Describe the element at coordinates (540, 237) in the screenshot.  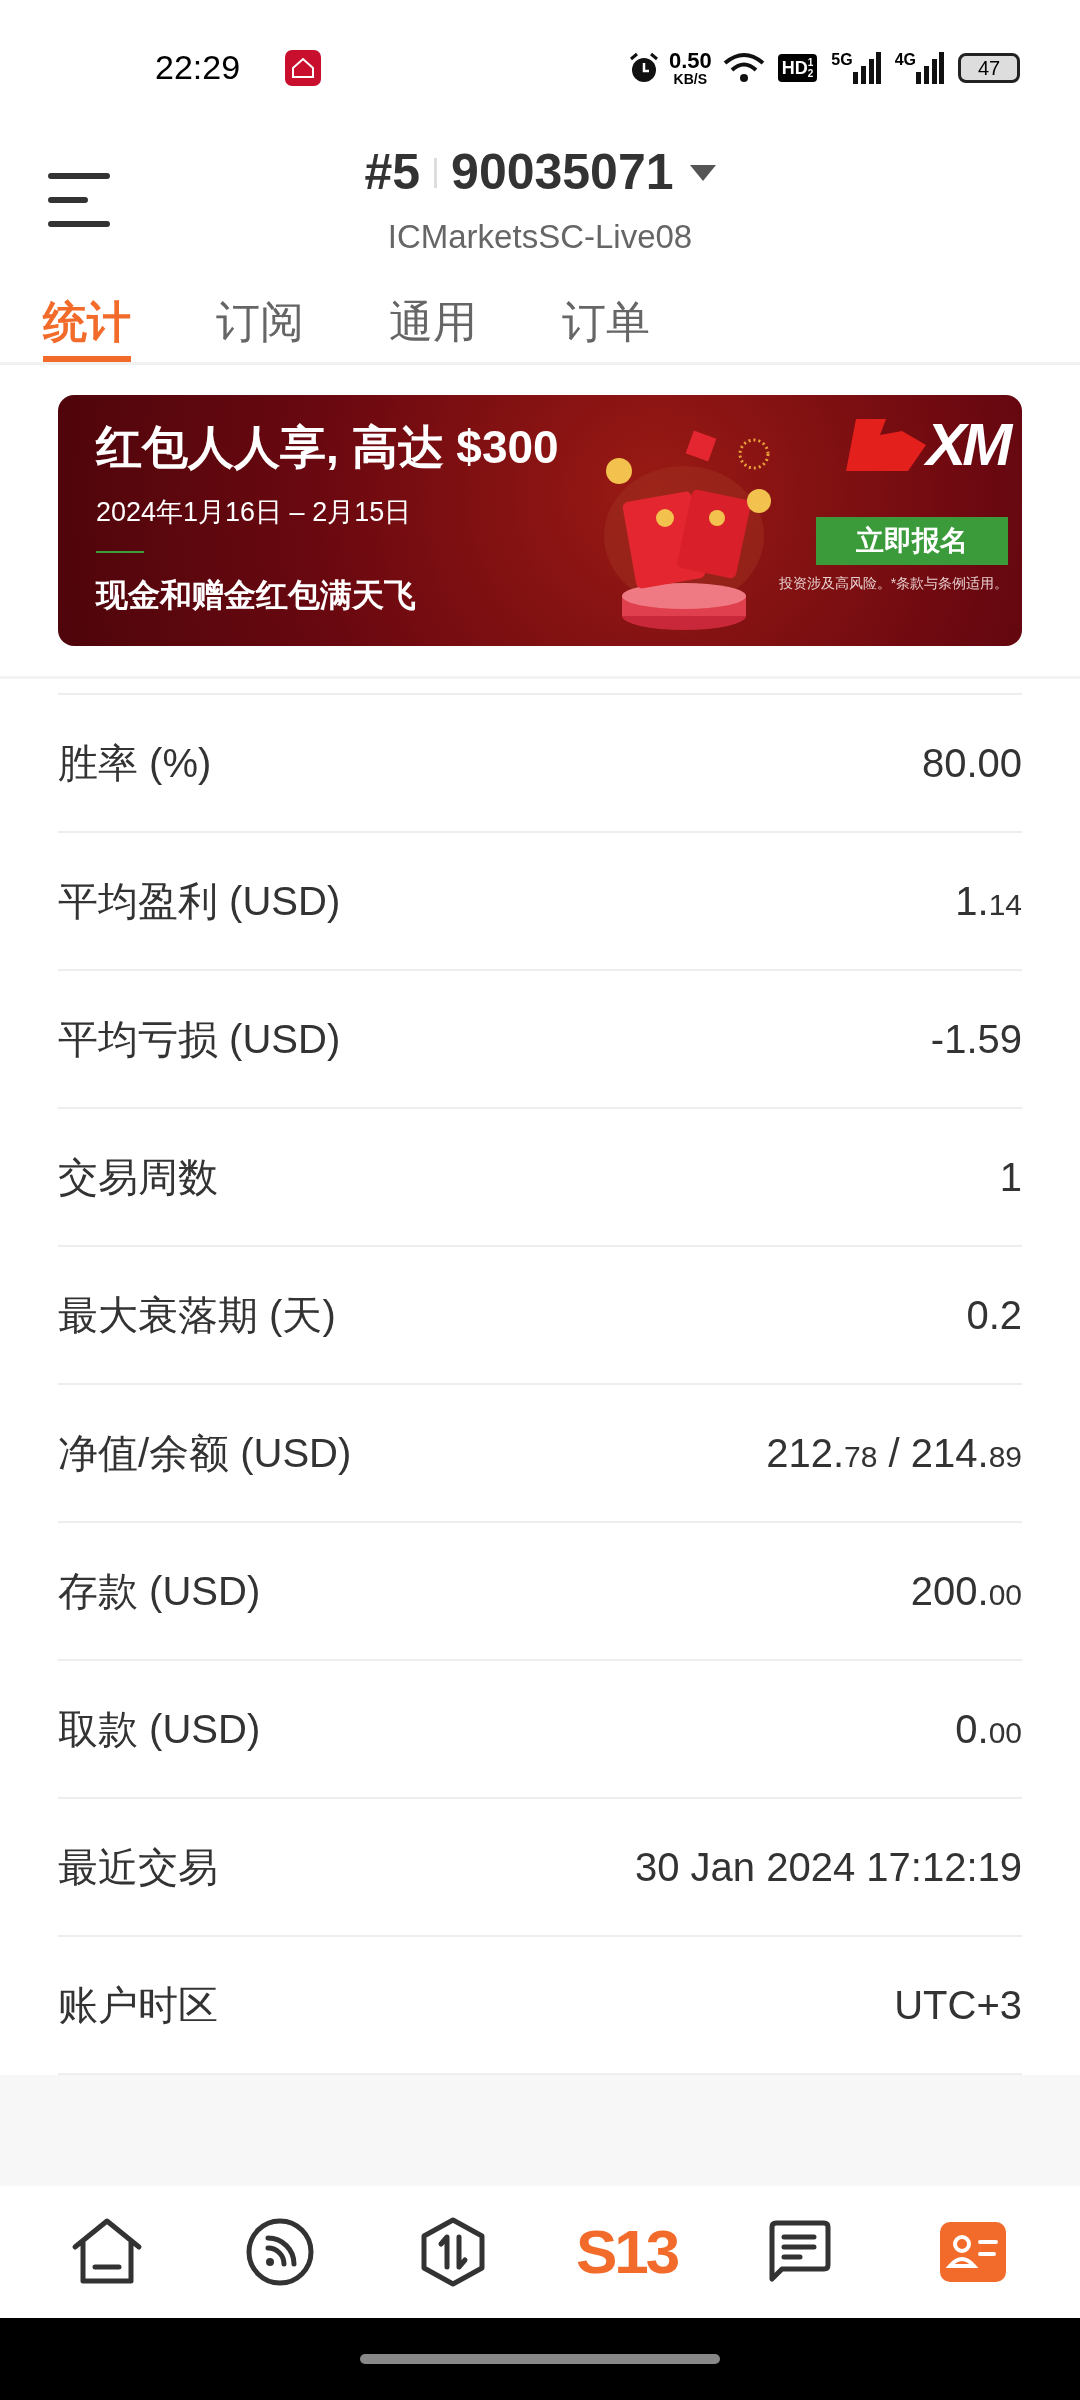
I see `server-name: ICMarketsSC-Live08` at that location.